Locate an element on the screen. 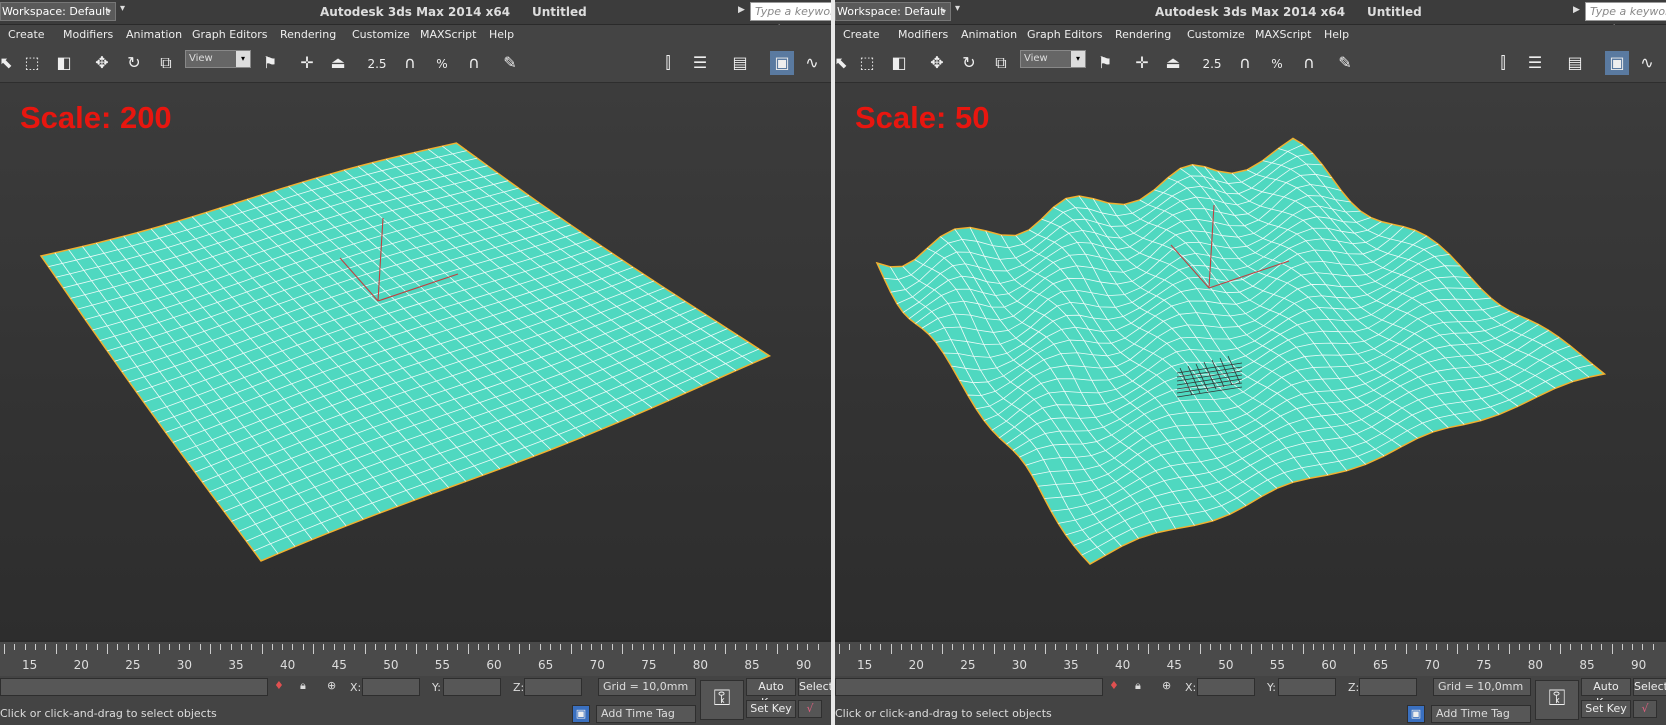 This screenshot has height=725, width=1666. timeline-tick-label: 55 is located at coordinates (1277, 665).